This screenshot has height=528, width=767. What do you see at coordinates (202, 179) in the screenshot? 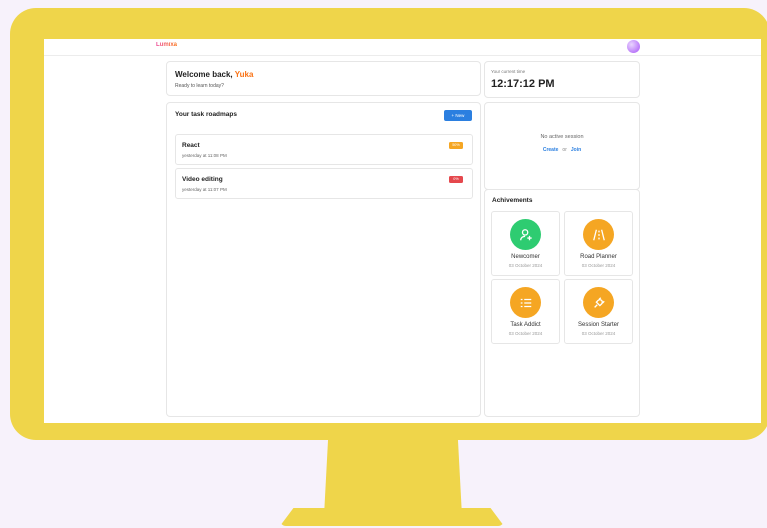
I see `roadmap-name: Video editing` at bounding box center [202, 179].